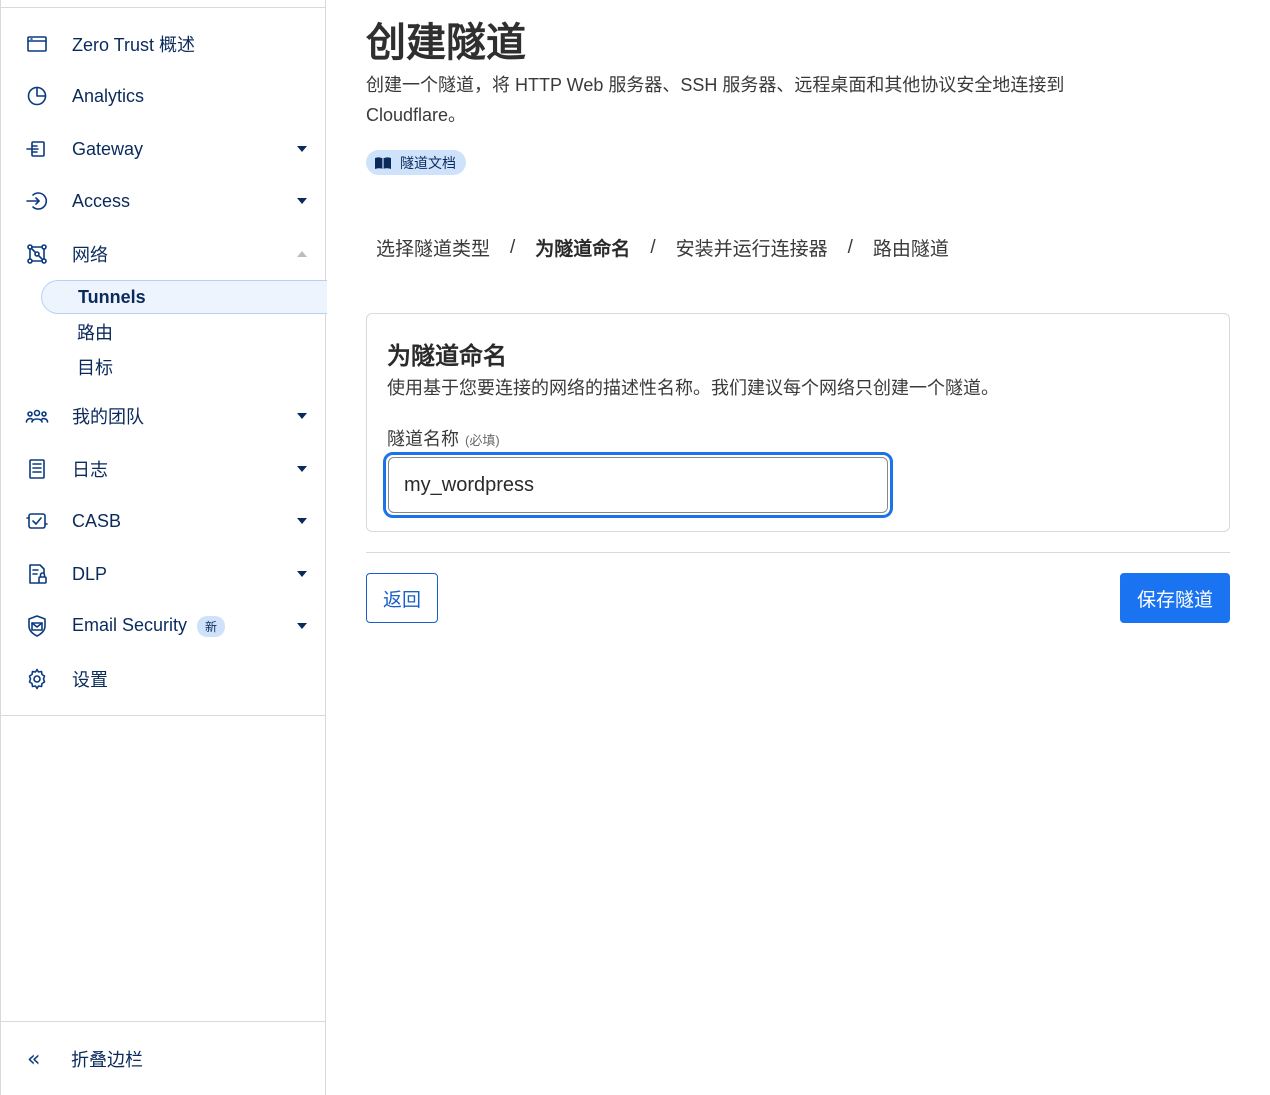 The height and width of the screenshot is (1095, 1270). I want to click on sidebar-item-gateway: Gateway, so click(163, 149).